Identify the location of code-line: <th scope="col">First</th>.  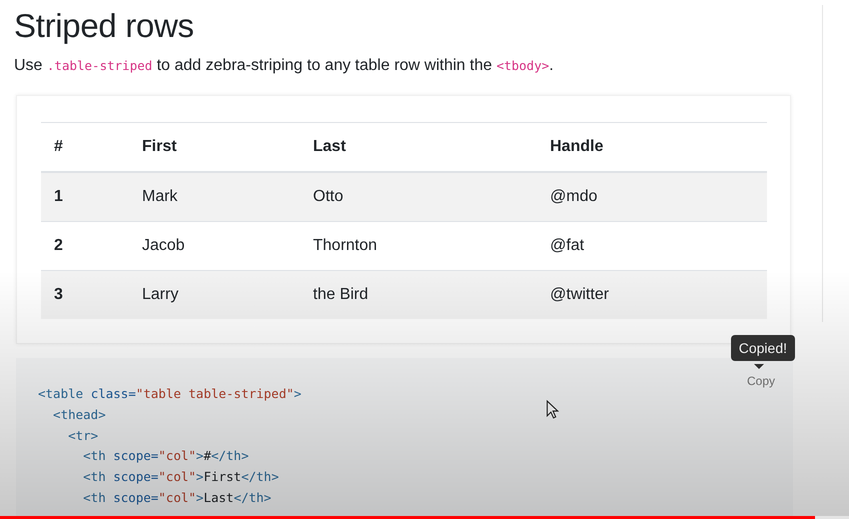
(181, 477).